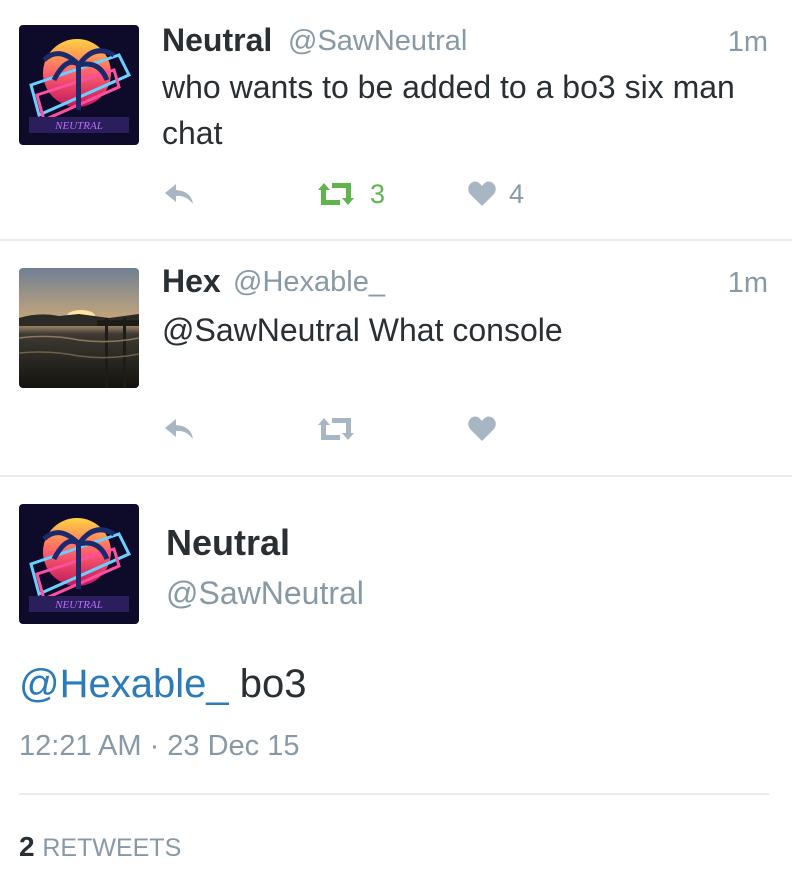 The image size is (792, 888). What do you see at coordinates (159, 746) in the screenshot?
I see `tweet-timestamp: 12:21 AM · 23 Dec 15` at bounding box center [159, 746].